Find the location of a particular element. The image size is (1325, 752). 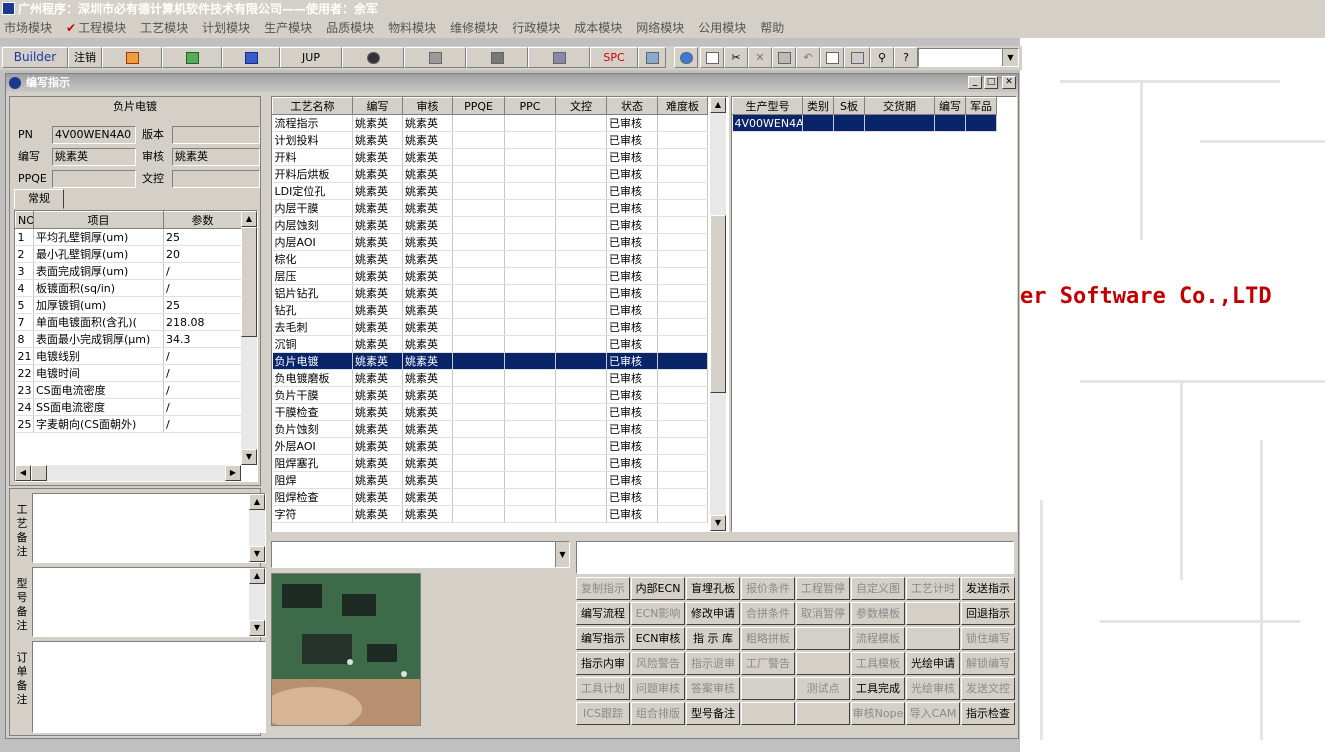

menu-cost: 成本模块 is located at coordinates (598, 28).